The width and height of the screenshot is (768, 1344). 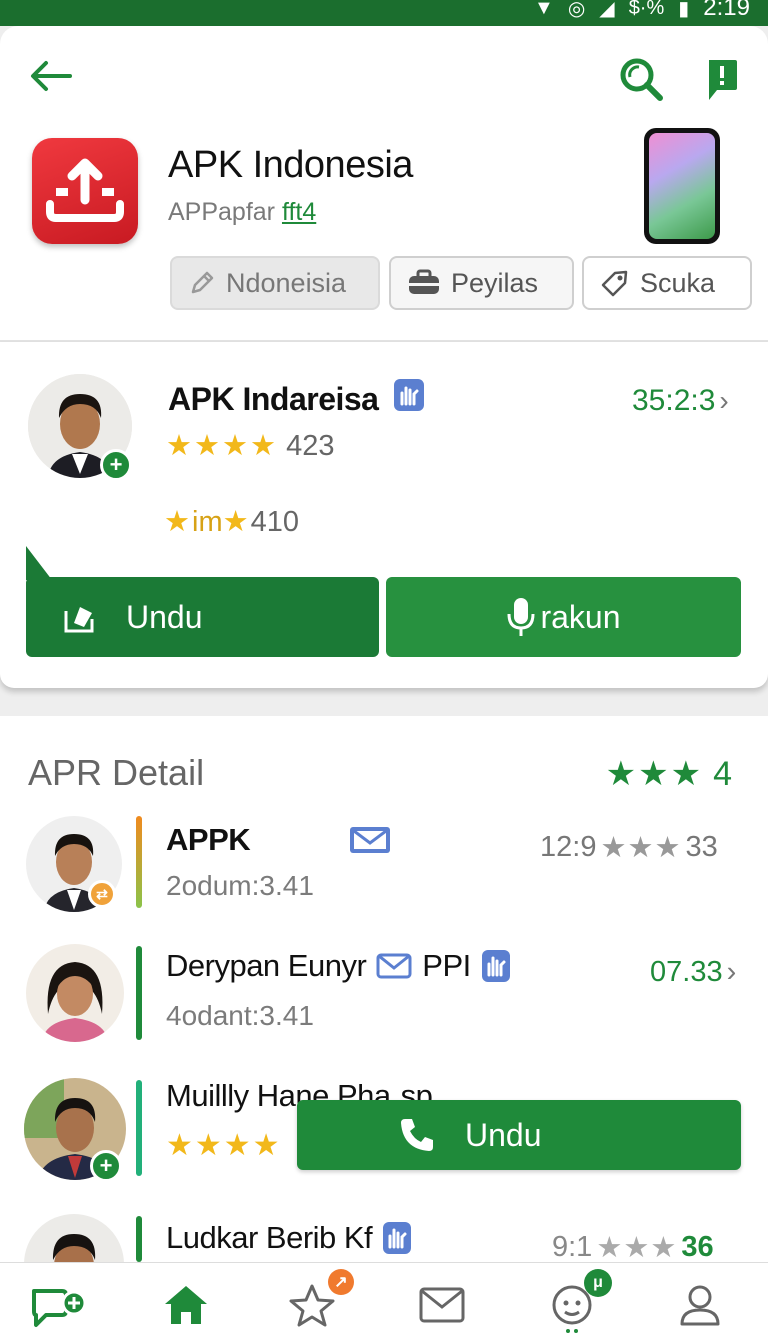 I want to click on featured-time-link: 35:2:3 ›, so click(x=680, y=401).